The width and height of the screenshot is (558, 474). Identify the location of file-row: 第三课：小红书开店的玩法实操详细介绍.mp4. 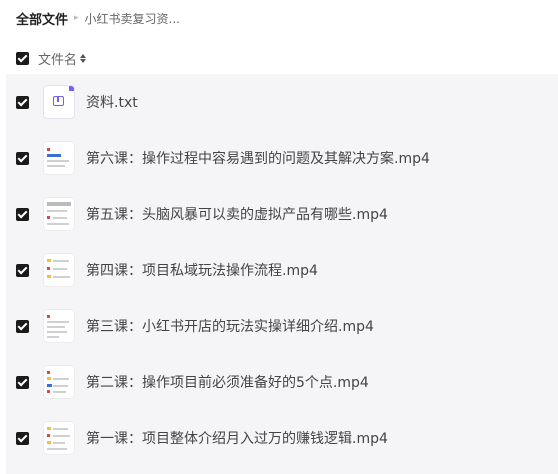
(282, 326).